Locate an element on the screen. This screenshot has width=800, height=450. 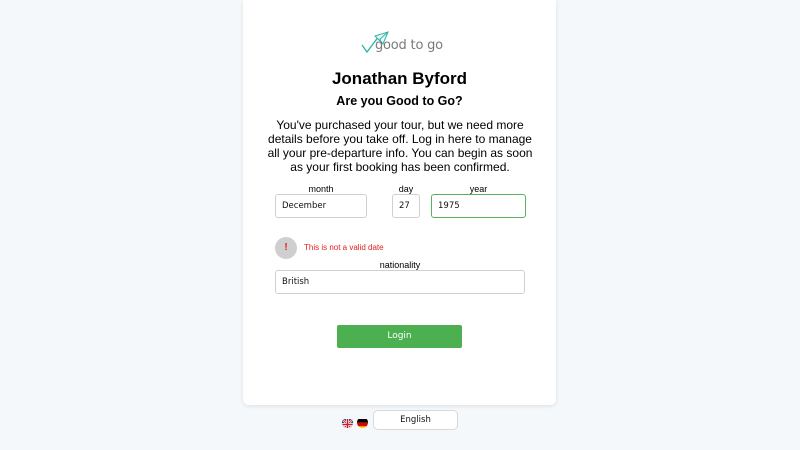
month-field is located at coordinates (321, 206).